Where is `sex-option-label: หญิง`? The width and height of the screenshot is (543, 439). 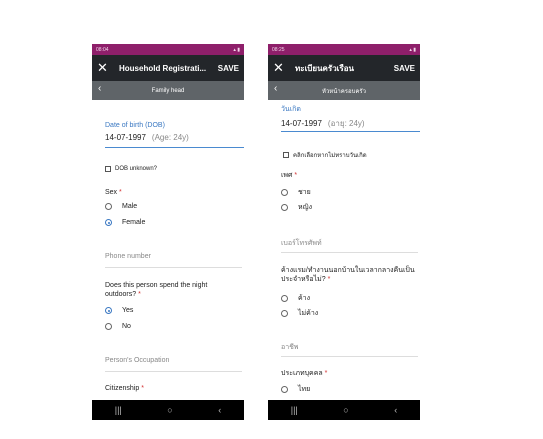
sex-option-label: หญิง is located at coordinates (305, 207).